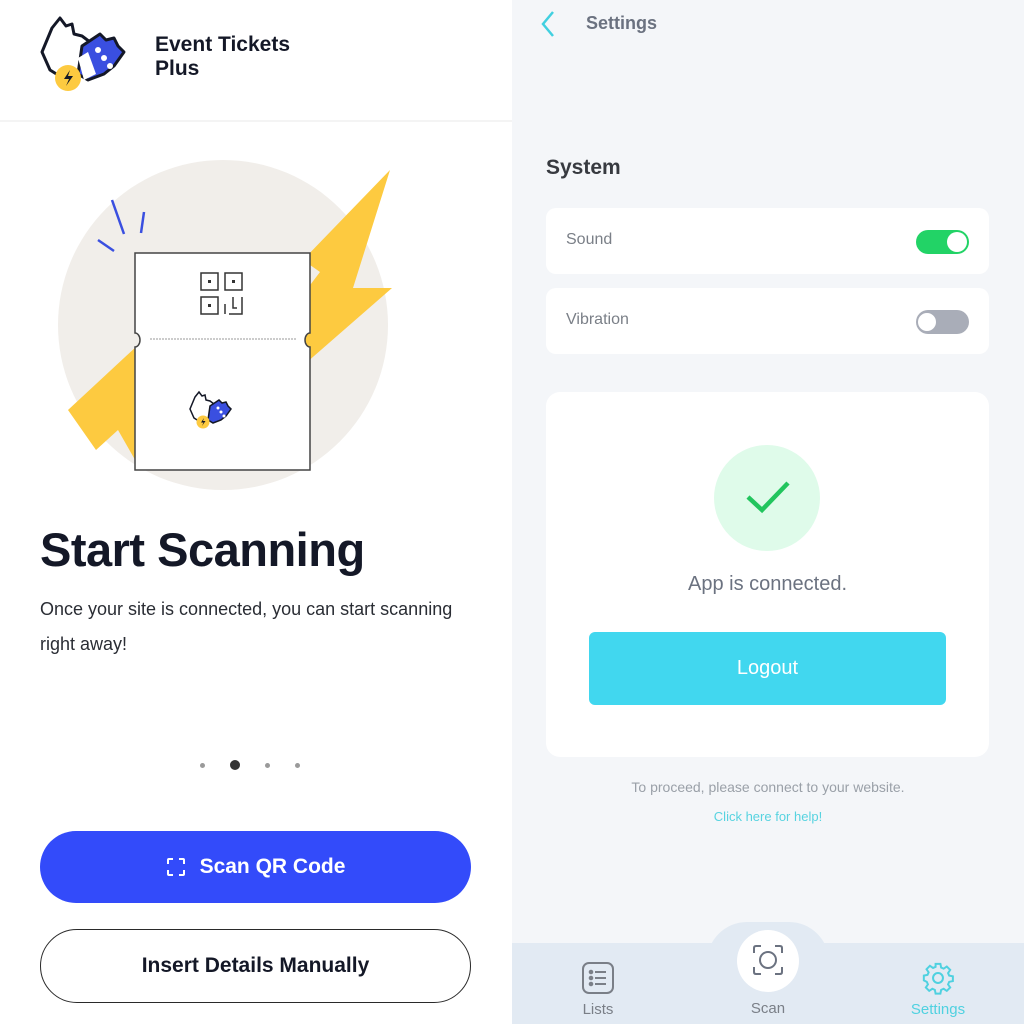 This screenshot has width=1024, height=1024. Describe the element at coordinates (202, 549) in the screenshot. I see `onboarding-title: Start Scanning` at that location.